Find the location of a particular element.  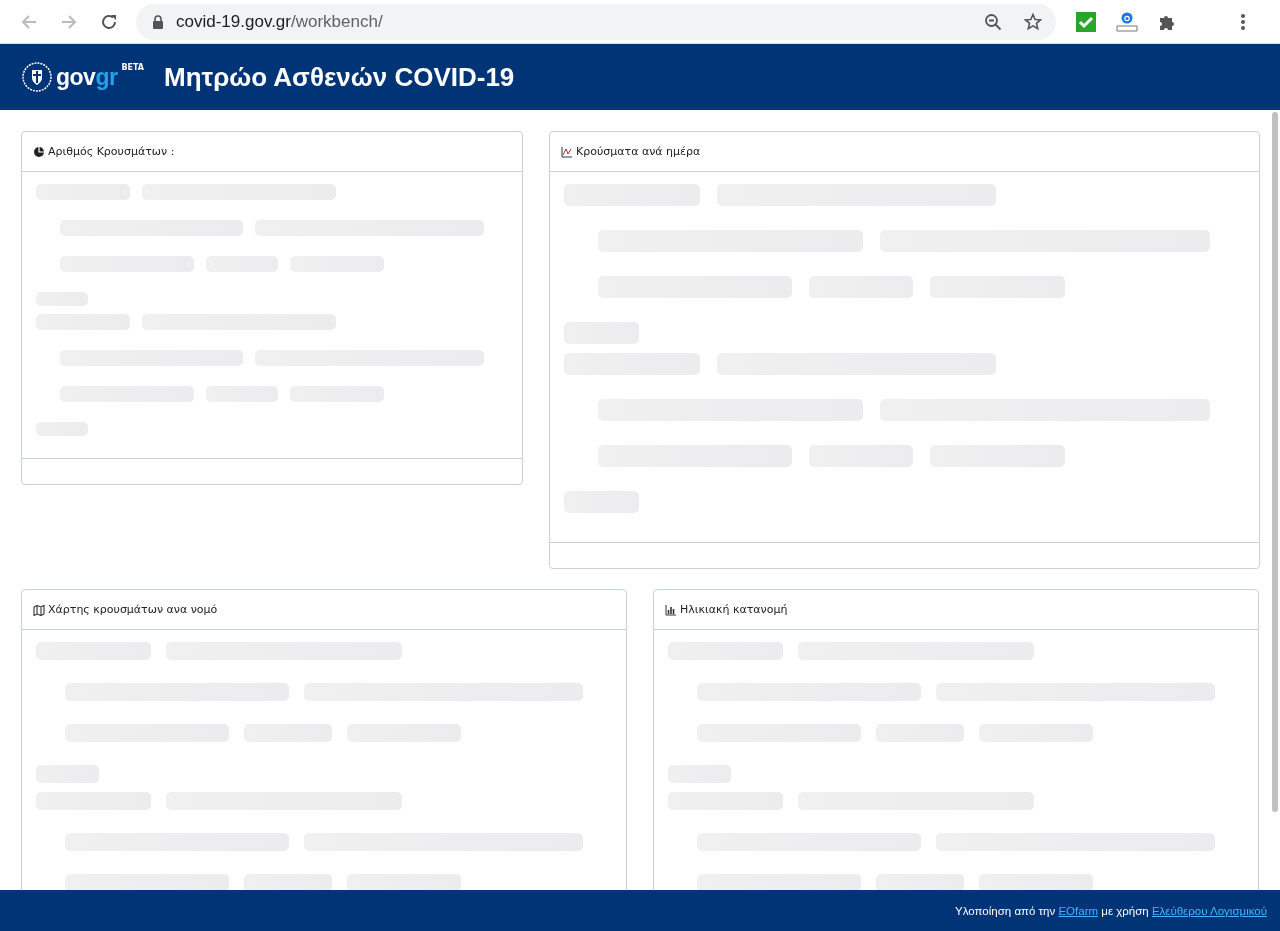

beta-label: BETA is located at coordinates (132, 67).